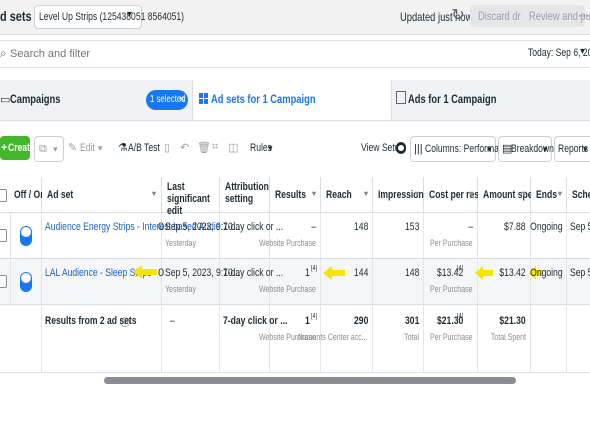  Describe the element at coordinates (160, 54) in the screenshot. I see `search-input` at that location.